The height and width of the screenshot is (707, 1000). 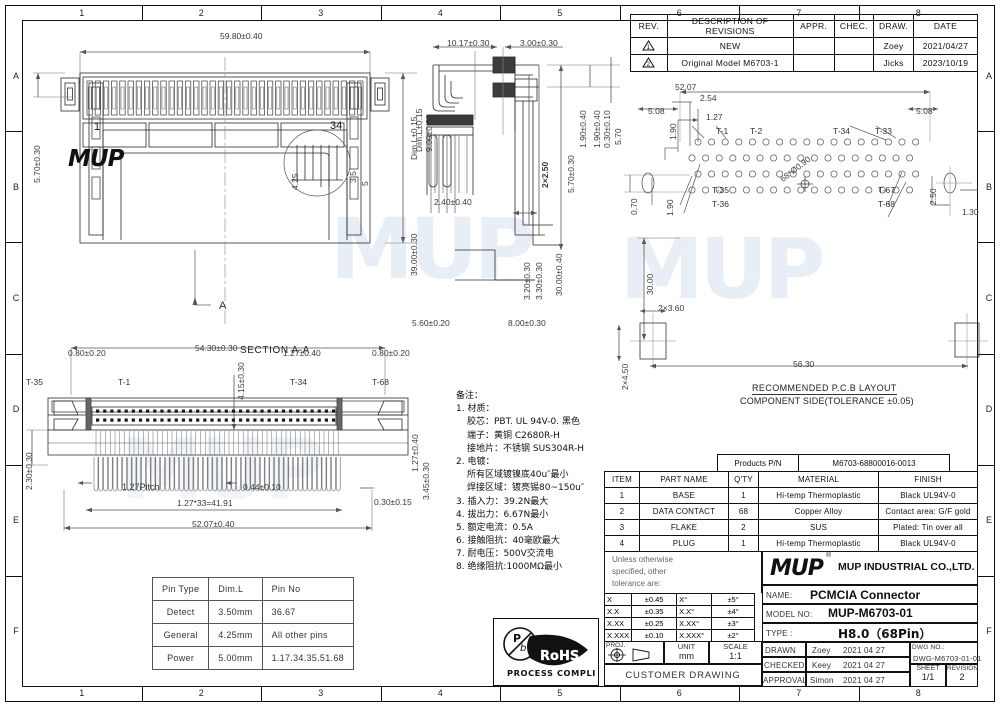 What do you see at coordinates (205, 503) in the screenshot?
I see `dim-1-27x33: 1.27*33=41.91` at bounding box center [205, 503].